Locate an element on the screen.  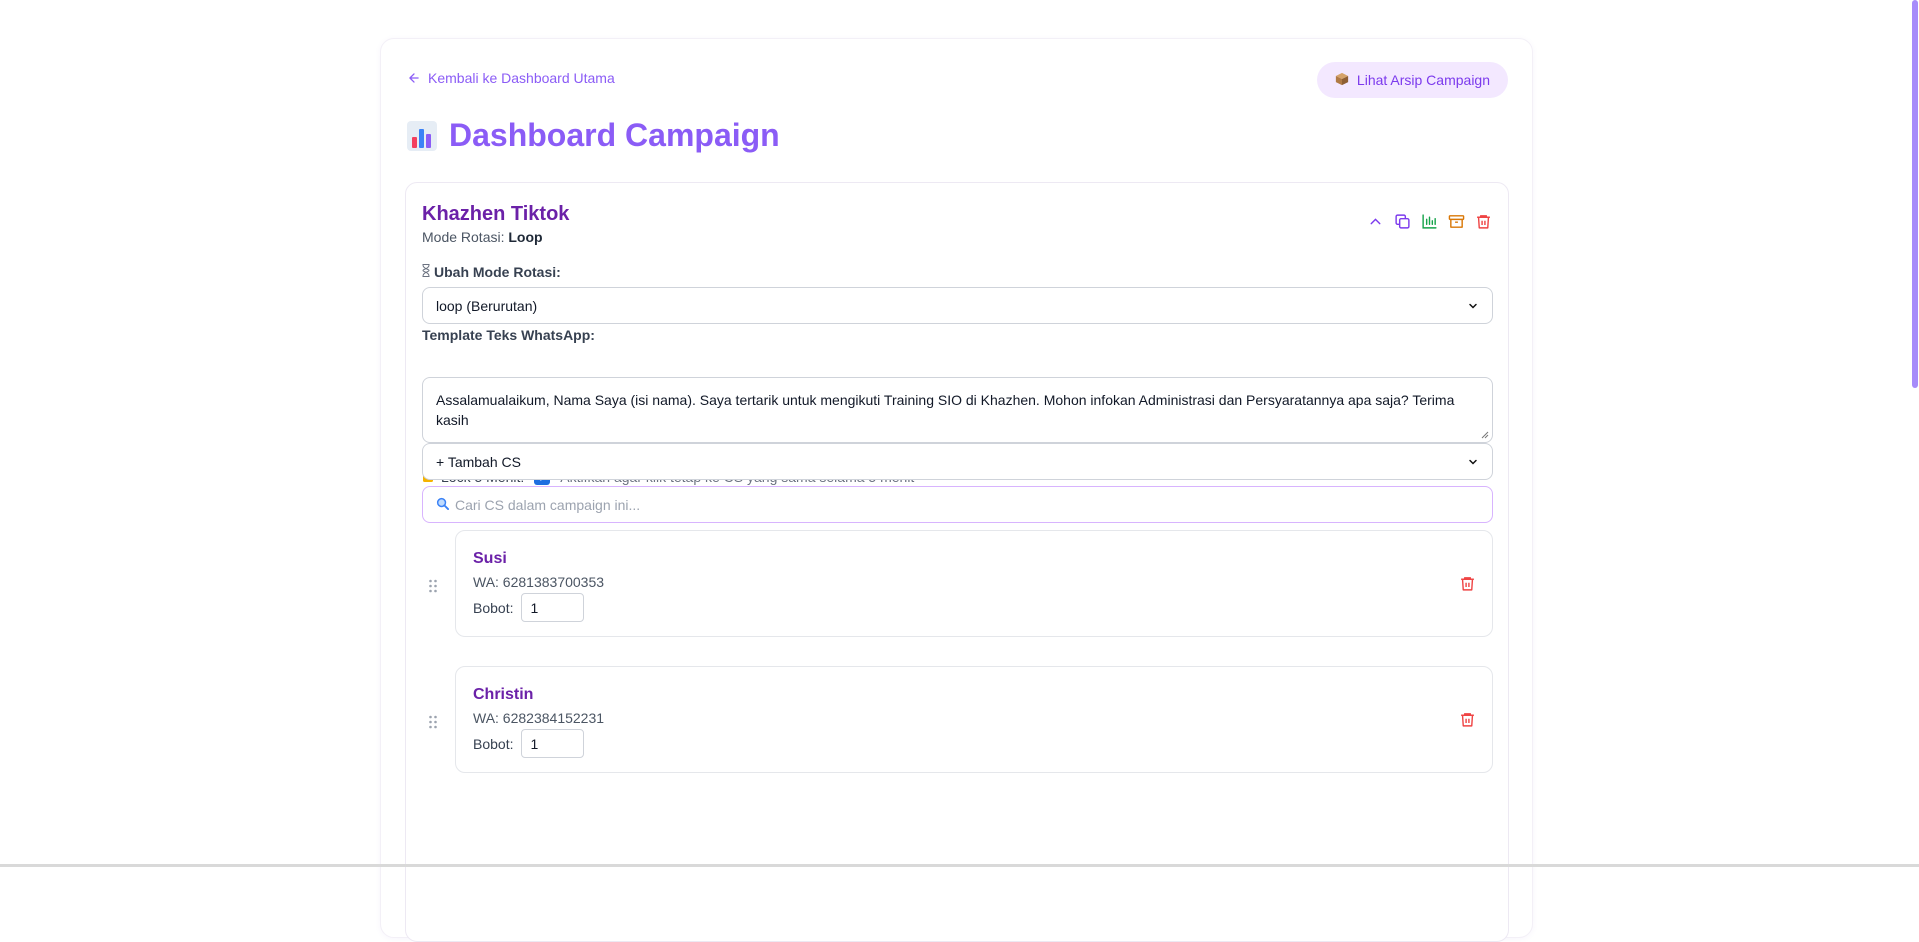
chevron-up-icon is located at coordinates (1375, 221).